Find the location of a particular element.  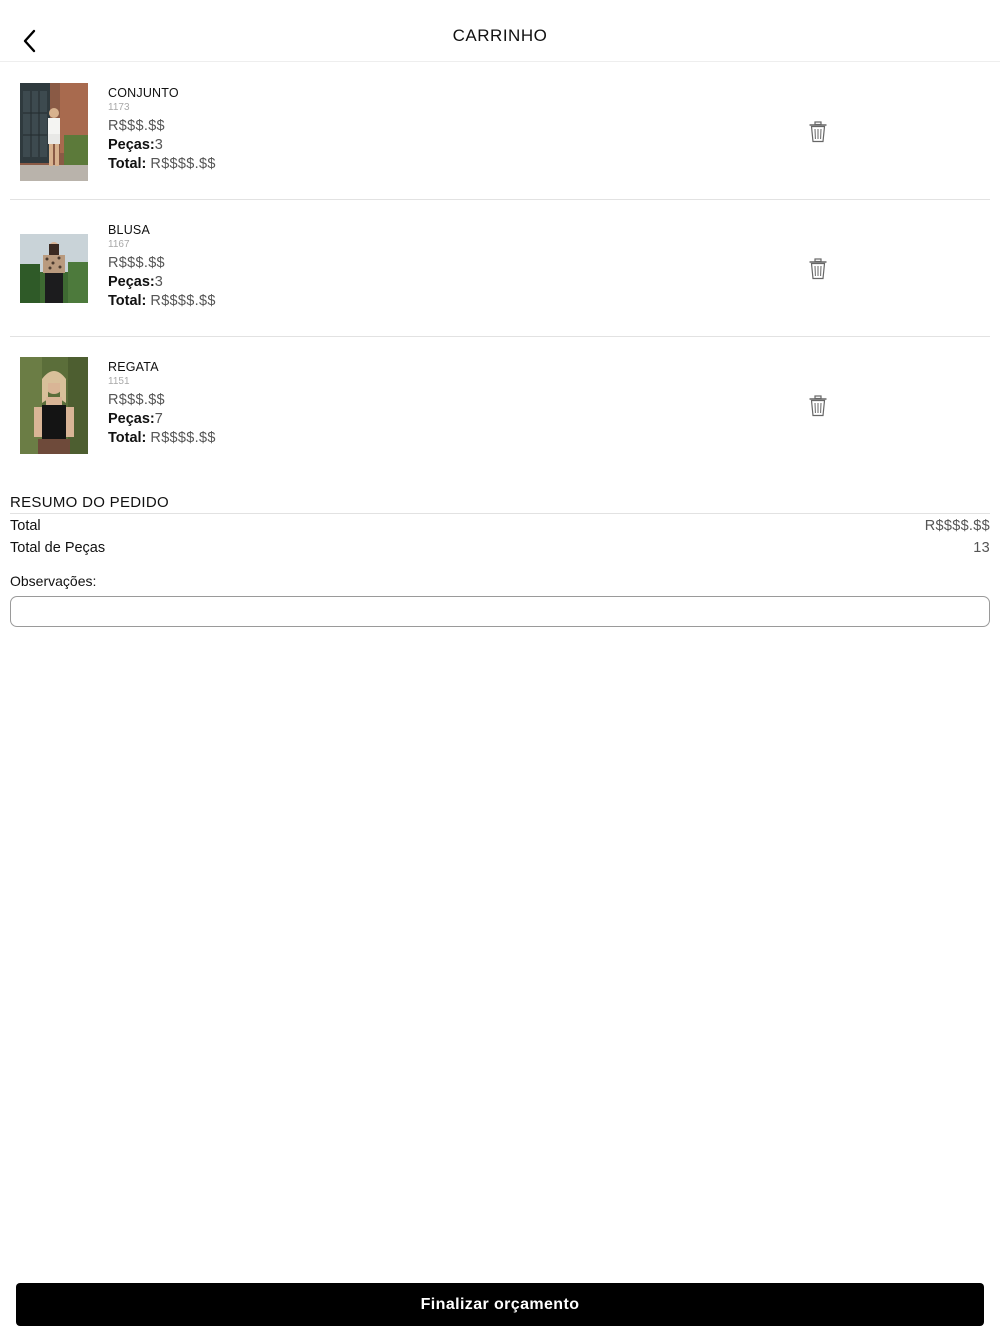

item-code: 1167 is located at coordinates (119, 244).